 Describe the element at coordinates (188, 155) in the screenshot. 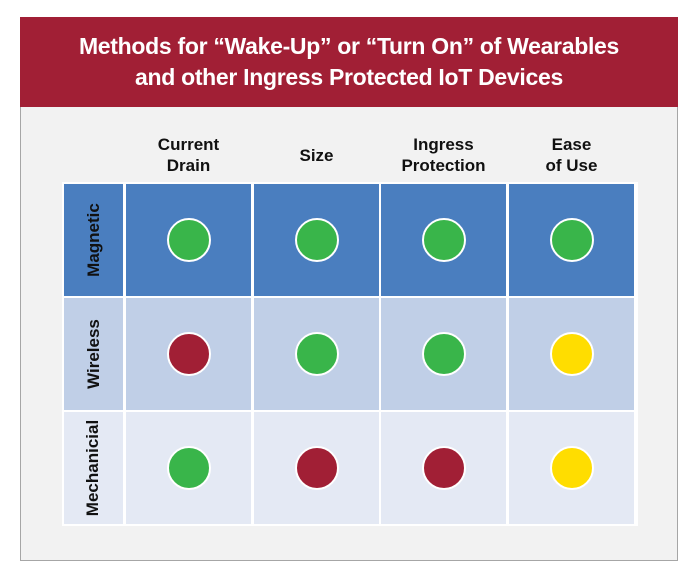

I see `column-header: Current Drain` at that location.